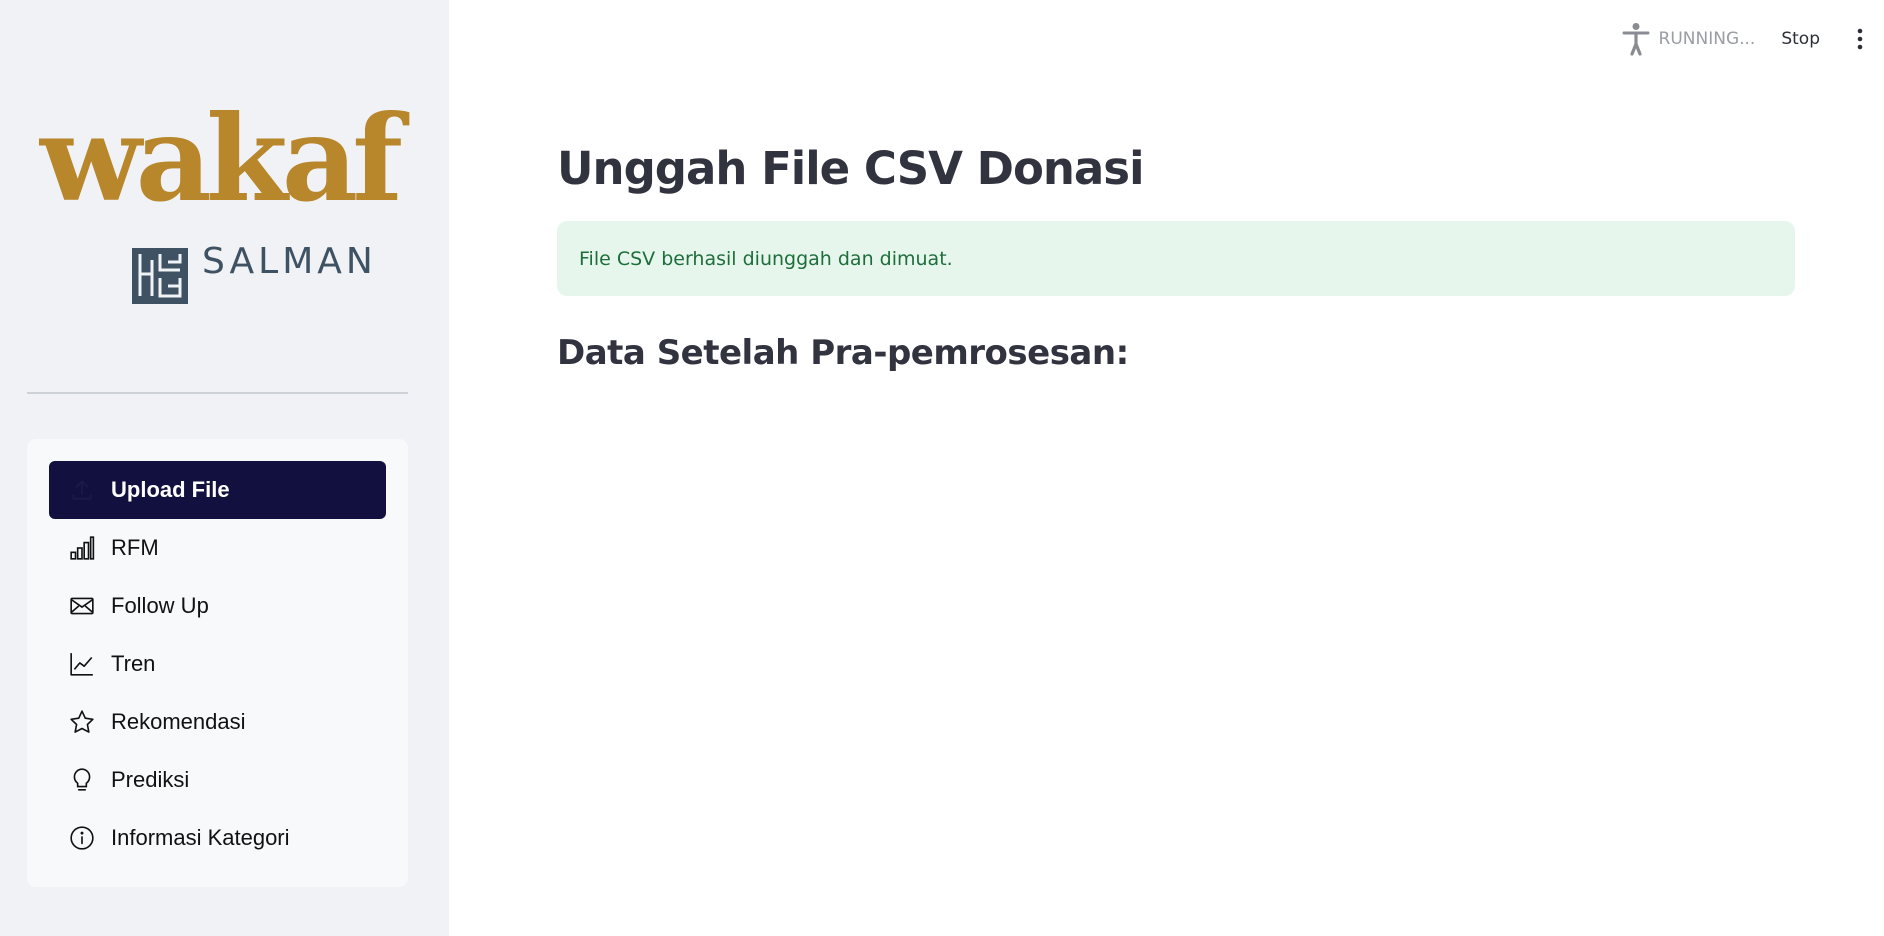 The image size is (1884, 936). I want to click on nav-item-informasi-kategori: Informasi Kategori, so click(217, 838).